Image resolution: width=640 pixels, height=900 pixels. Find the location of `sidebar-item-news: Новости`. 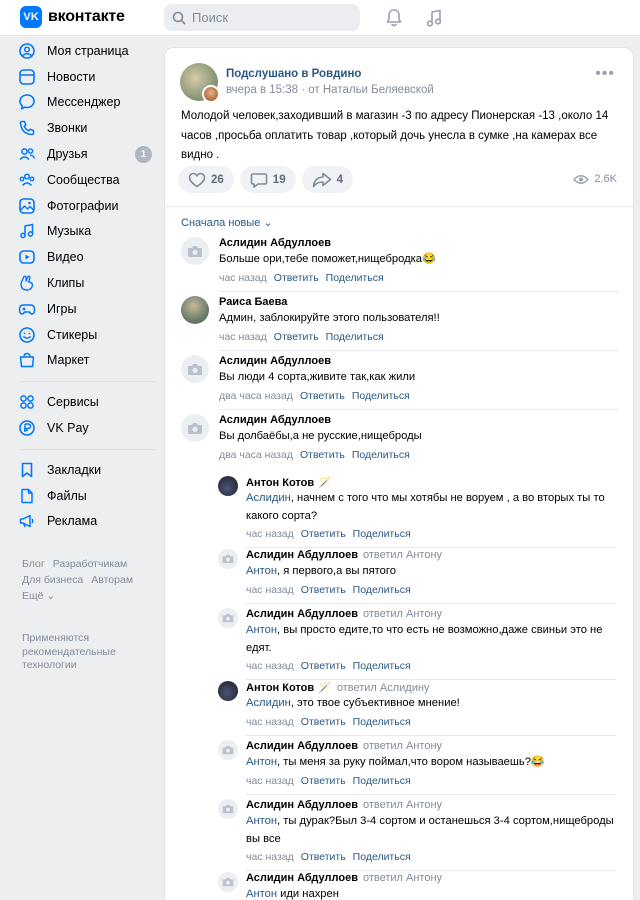

sidebar-item-news: Новости is located at coordinates (88, 77).